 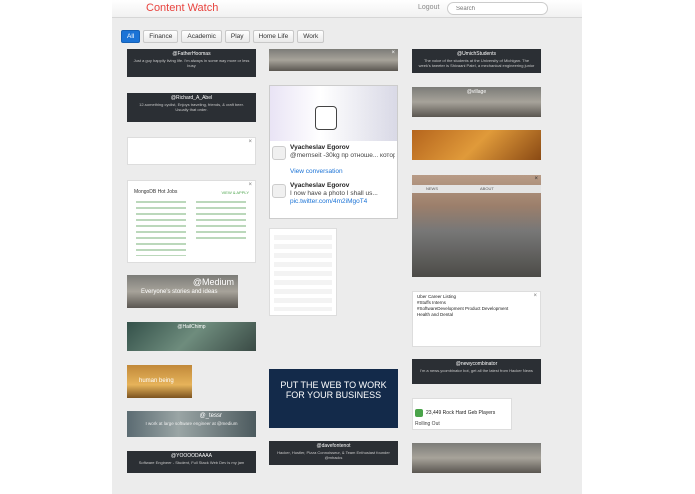 I want to click on filter-work: Work, so click(x=311, y=36).